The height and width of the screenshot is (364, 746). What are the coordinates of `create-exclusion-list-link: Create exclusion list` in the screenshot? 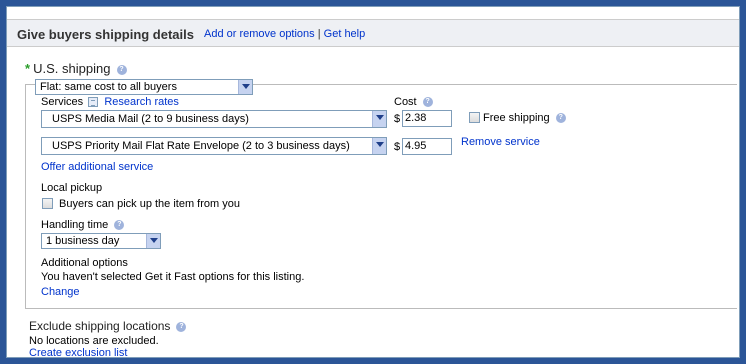 It's located at (78, 353).